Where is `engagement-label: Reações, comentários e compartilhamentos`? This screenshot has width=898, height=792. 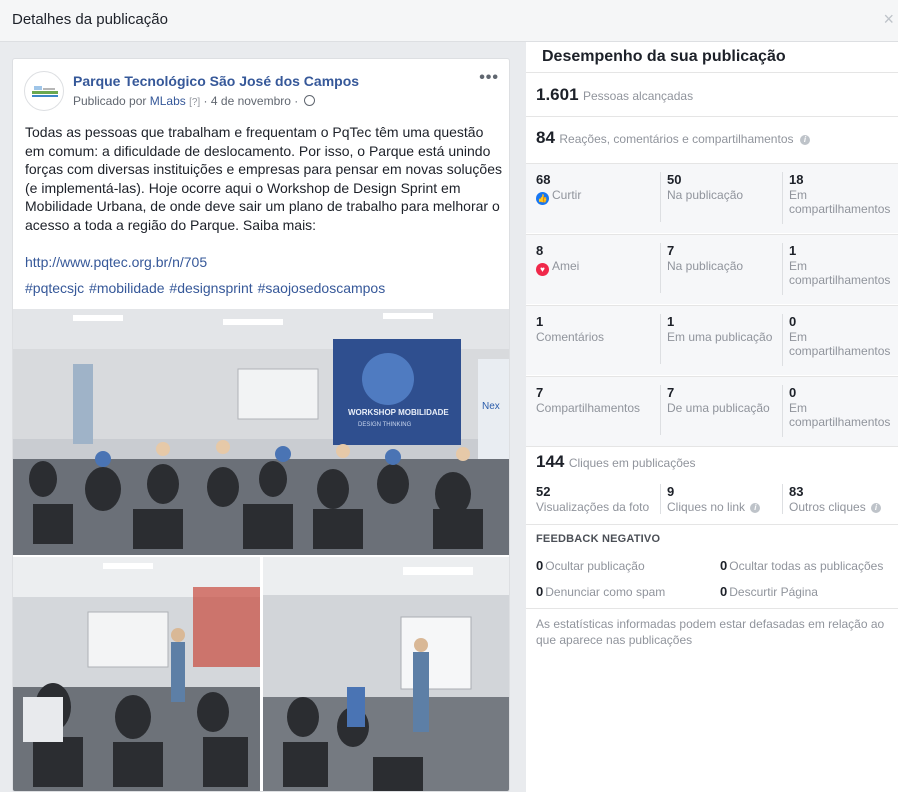
engagement-label: Reações, comentários e compartilhamentos is located at coordinates (676, 139).